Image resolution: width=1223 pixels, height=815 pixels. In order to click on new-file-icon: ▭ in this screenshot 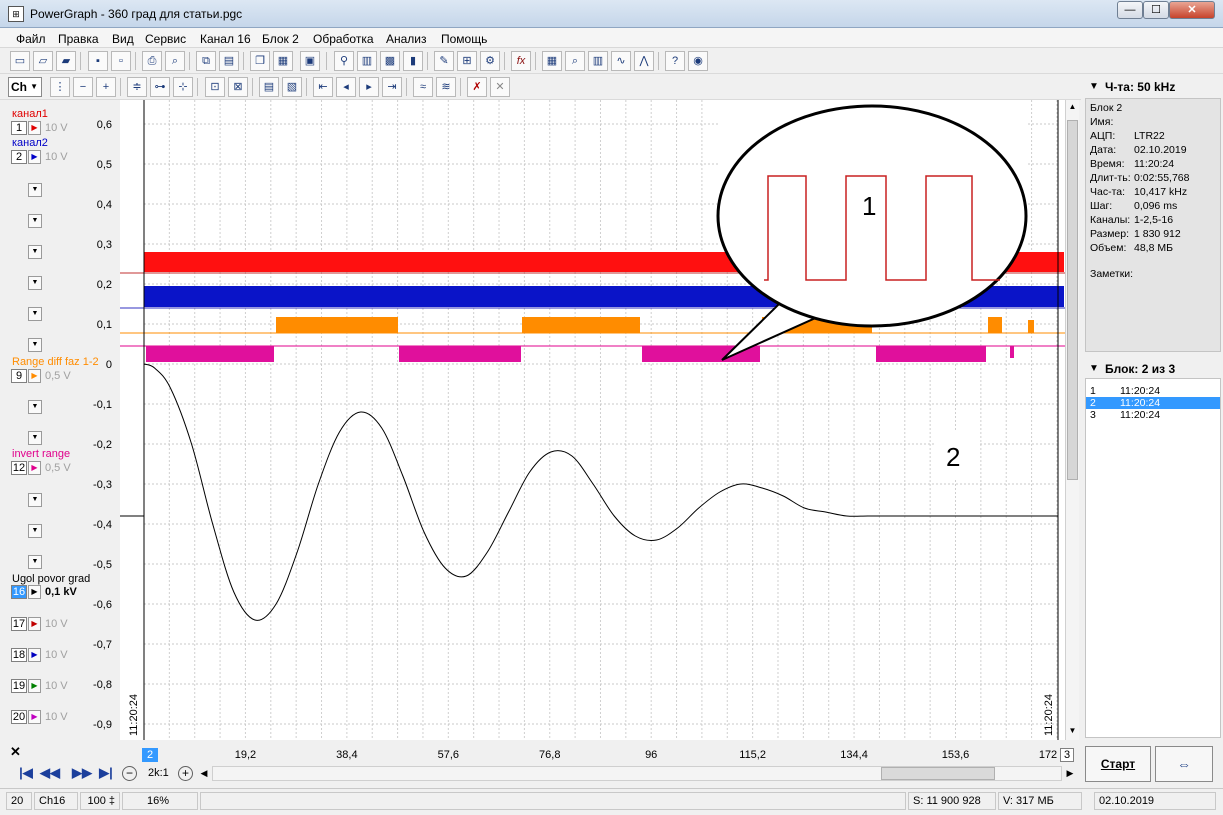, I will do `click(20, 61)`.